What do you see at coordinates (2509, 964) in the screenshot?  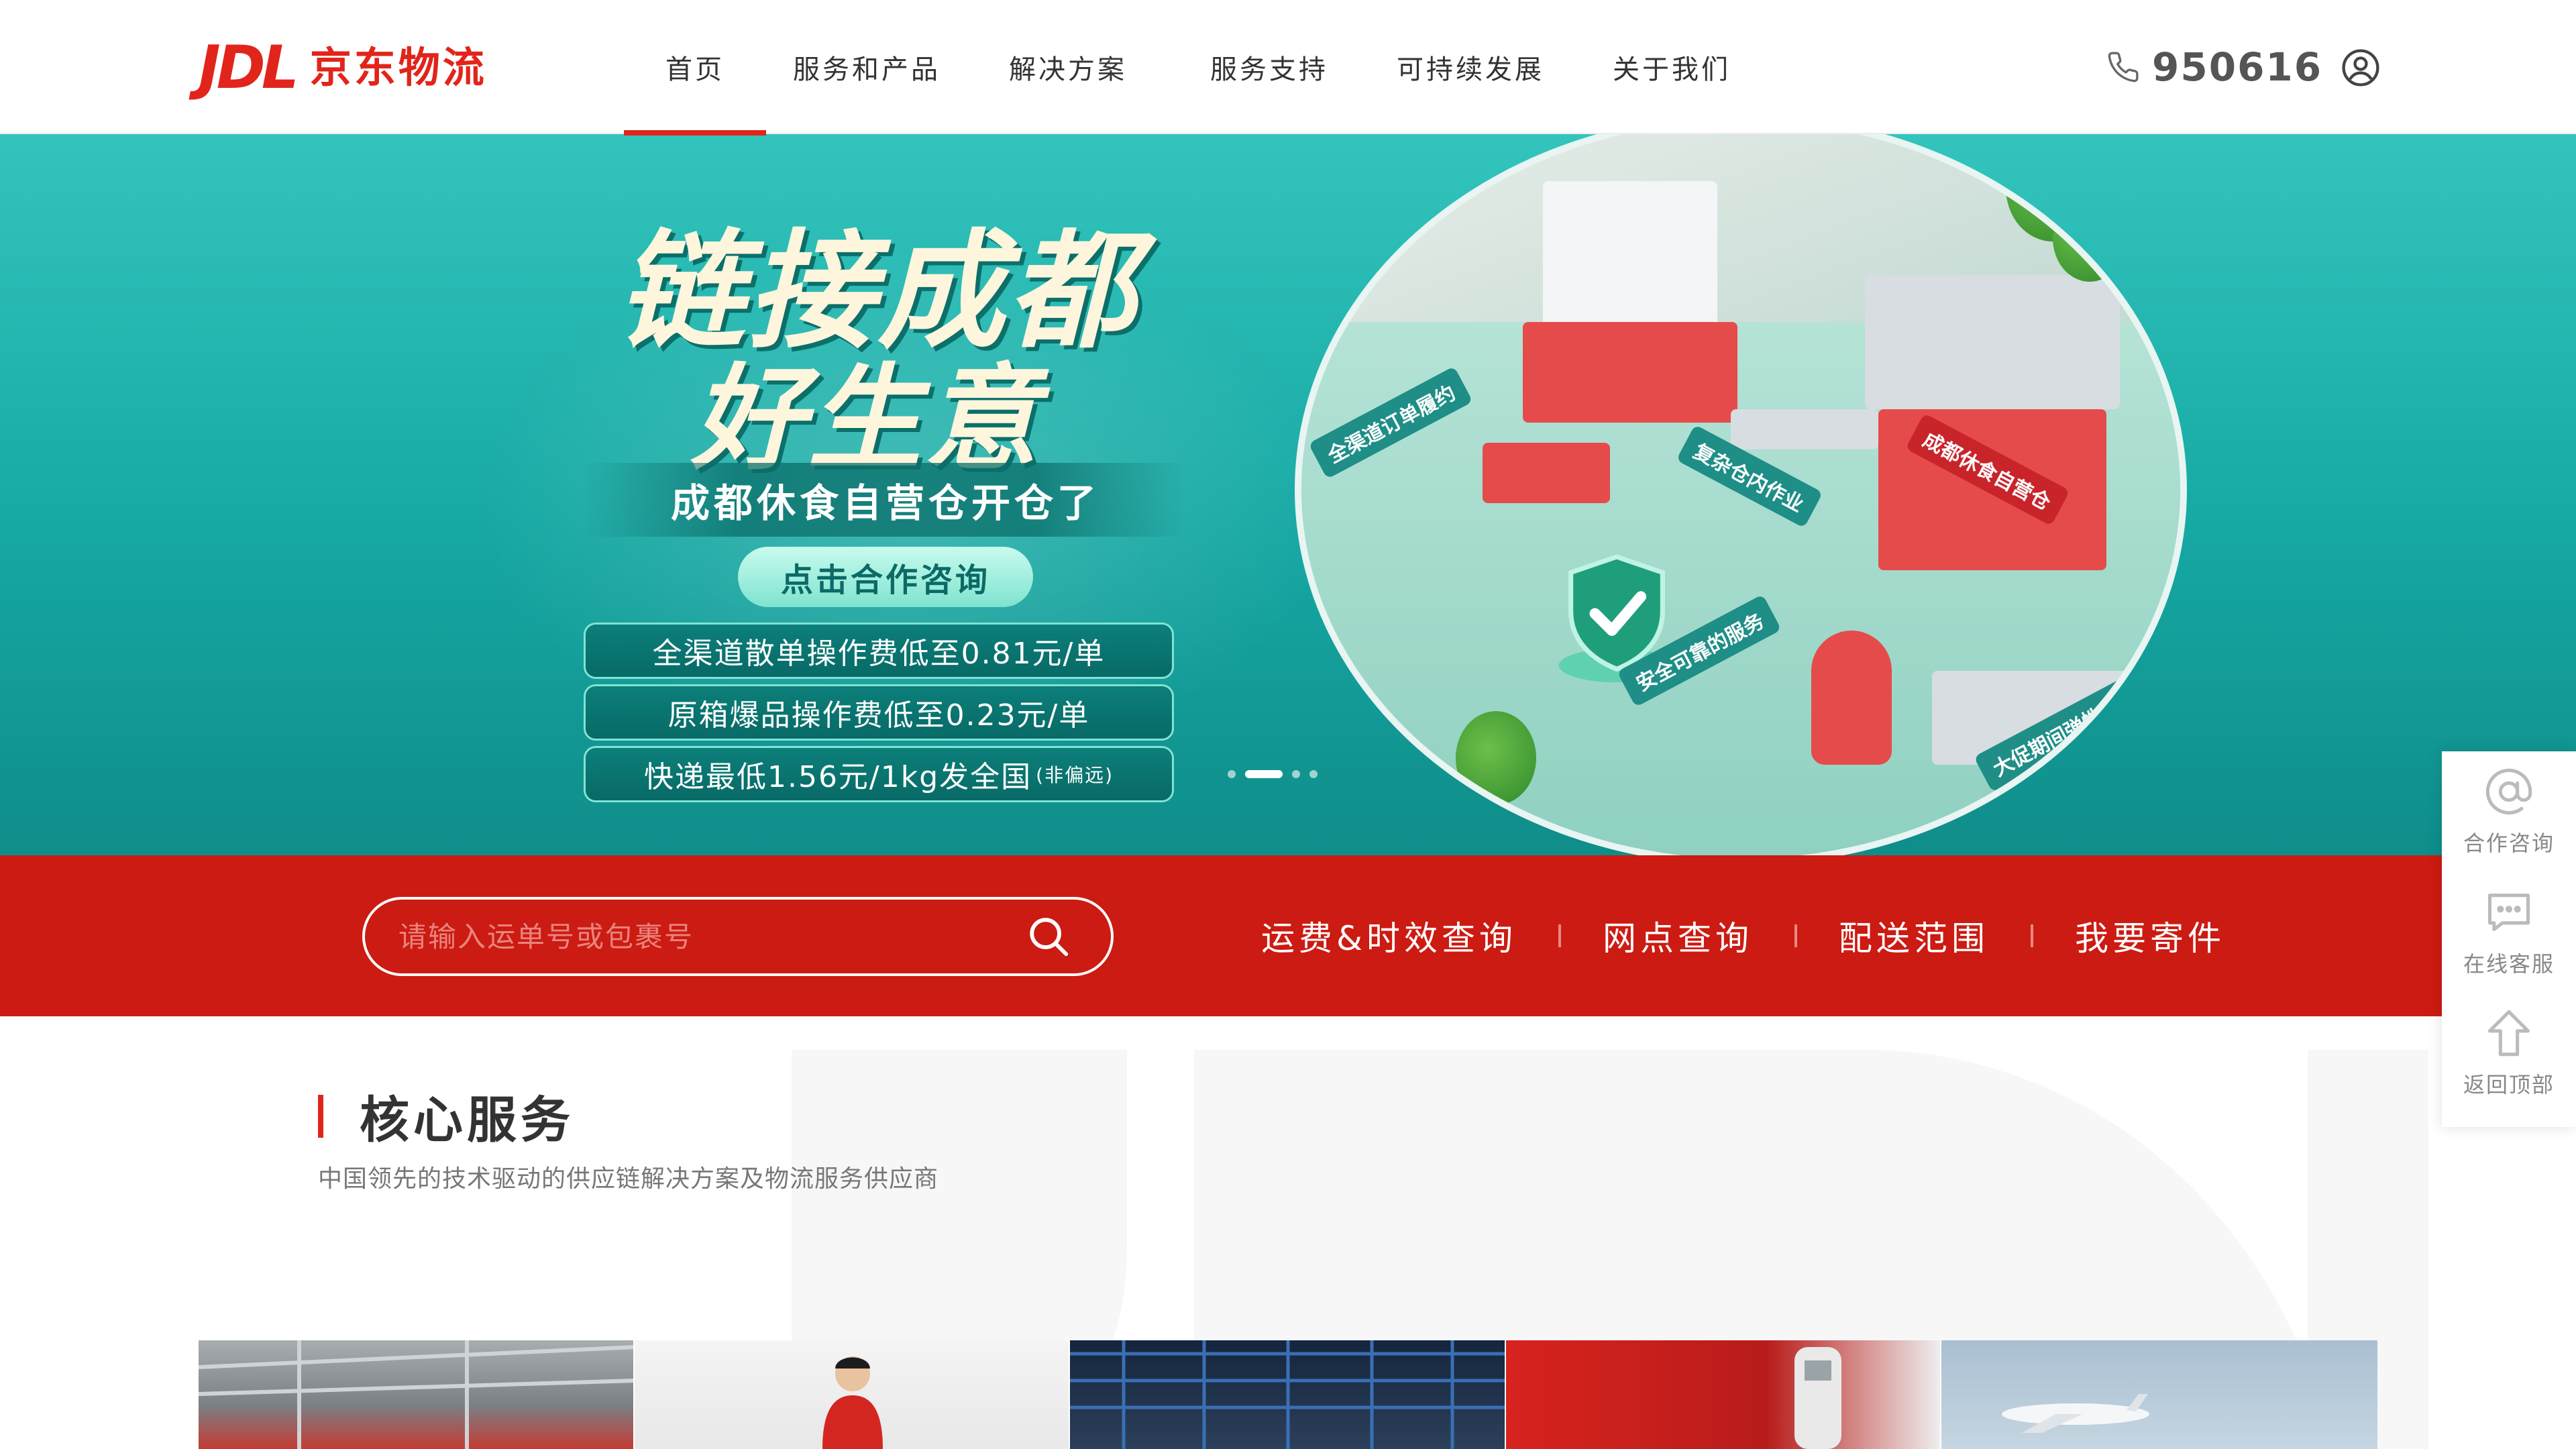 I see `side-label: 在线客服` at bounding box center [2509, 964].